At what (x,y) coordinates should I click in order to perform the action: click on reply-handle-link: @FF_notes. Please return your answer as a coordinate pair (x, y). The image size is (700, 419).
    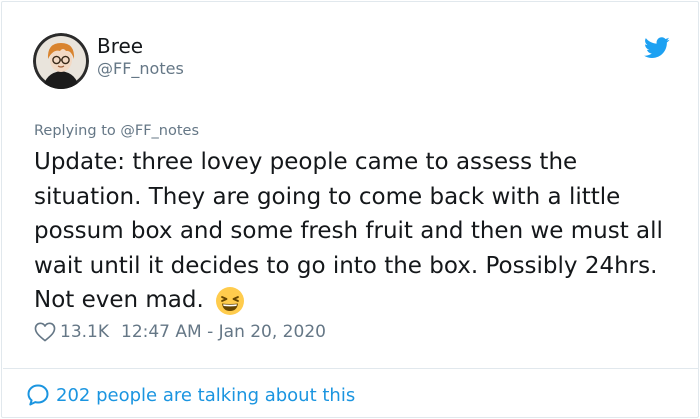
    Looking at the image, I should click on (159, 131).